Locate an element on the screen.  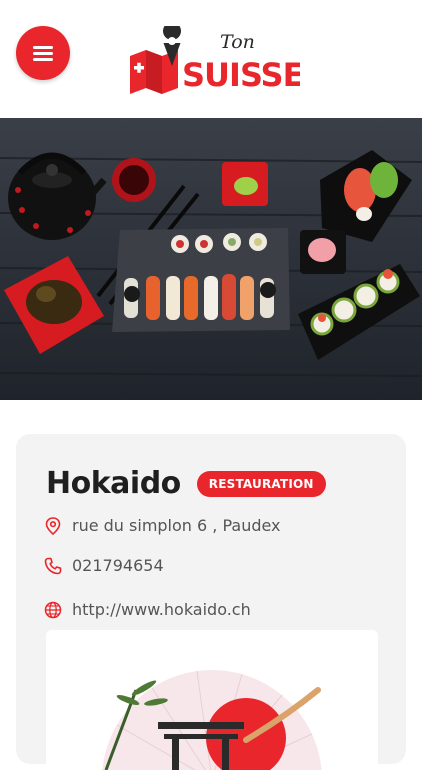
phone-row: 021794654 is located at coordinates (104, 565).